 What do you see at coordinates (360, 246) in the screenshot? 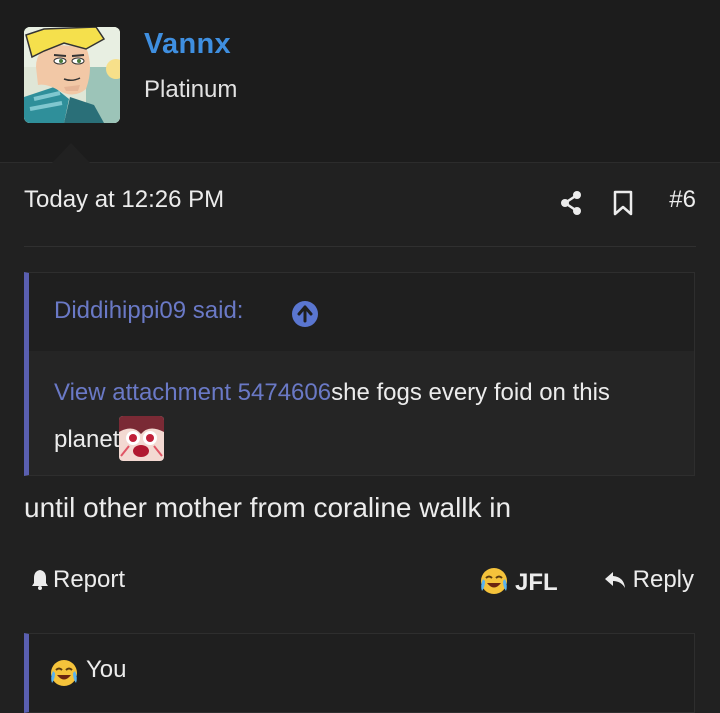
I see `meta-divider` at bounding box center [360, 246].